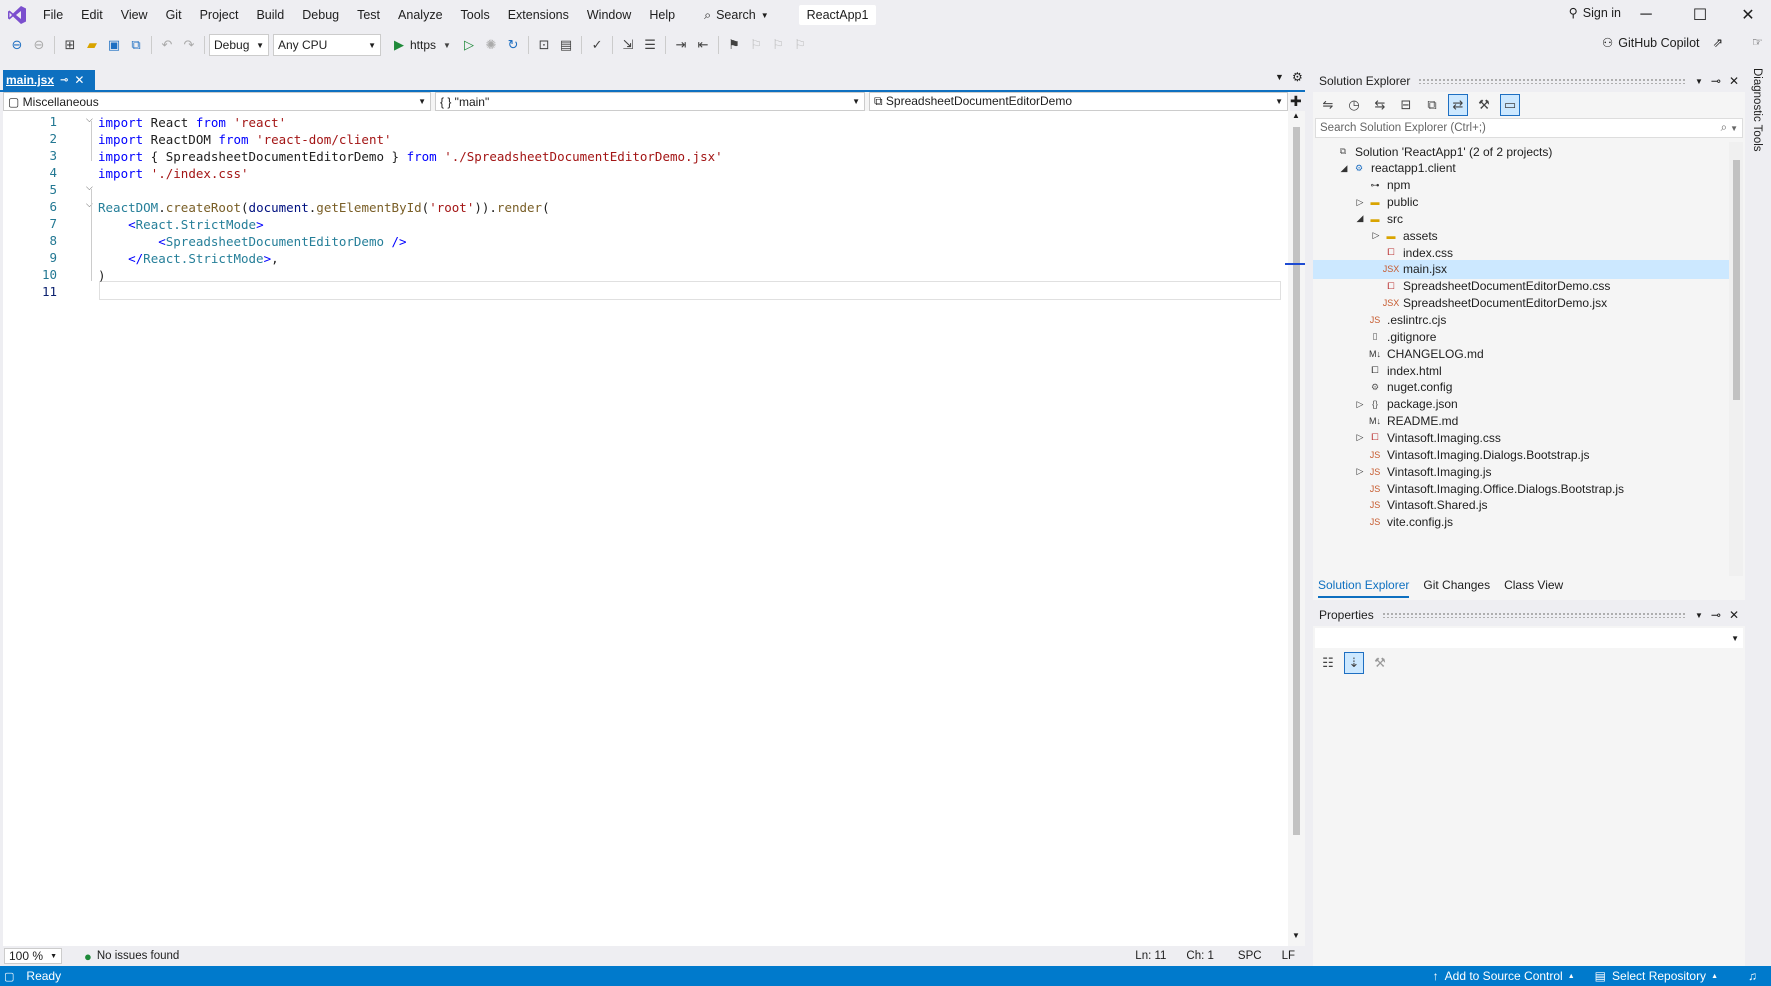 This screenshot has width=1771, height=986. What do you see at coordinates (39, 45) in the screenshot?
I see `forward-icon: ⊖` at bounding box center [39, 45].